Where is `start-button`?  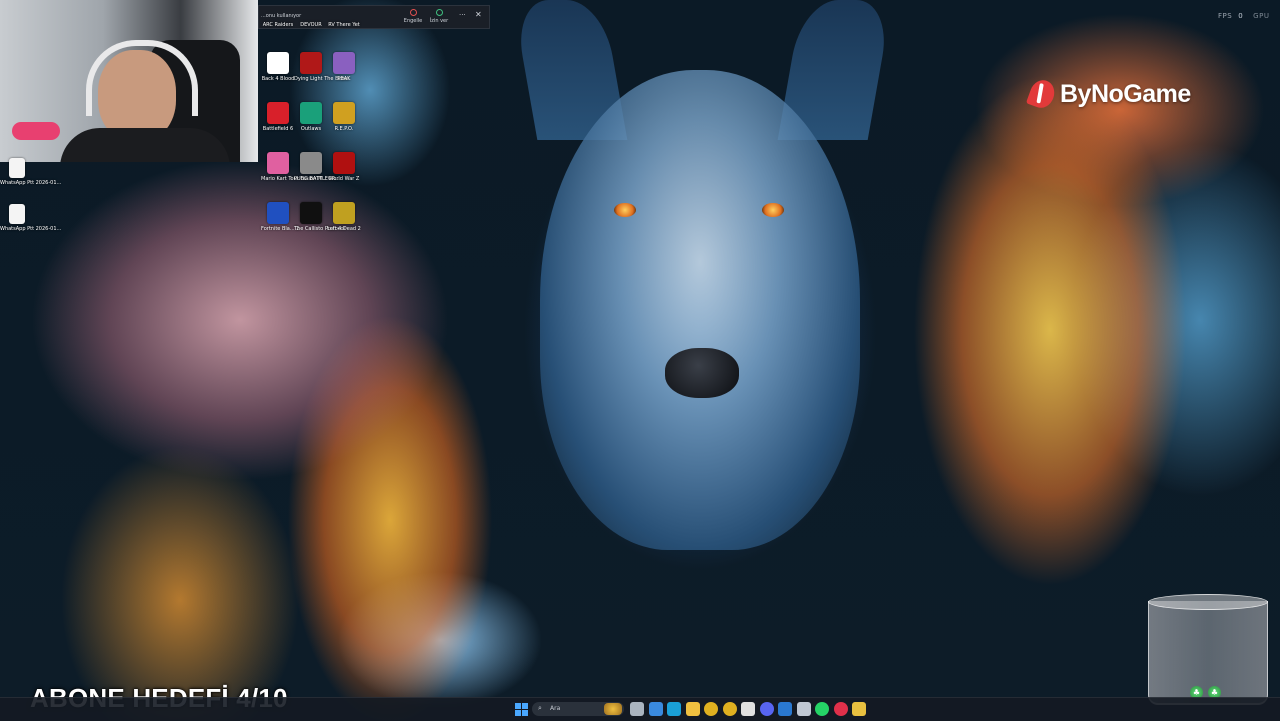
start-button is located at coordinates (521, 709).